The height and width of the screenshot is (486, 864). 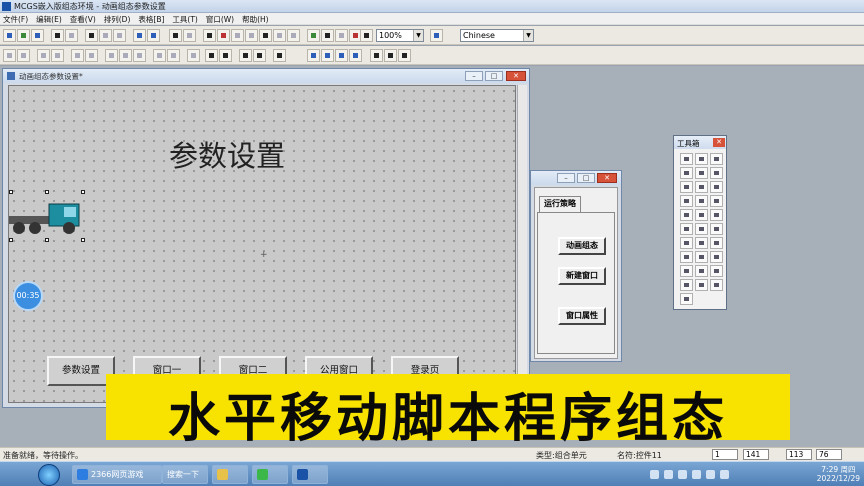 I want to click on lock-object-icon, so click(x=376, y=55).